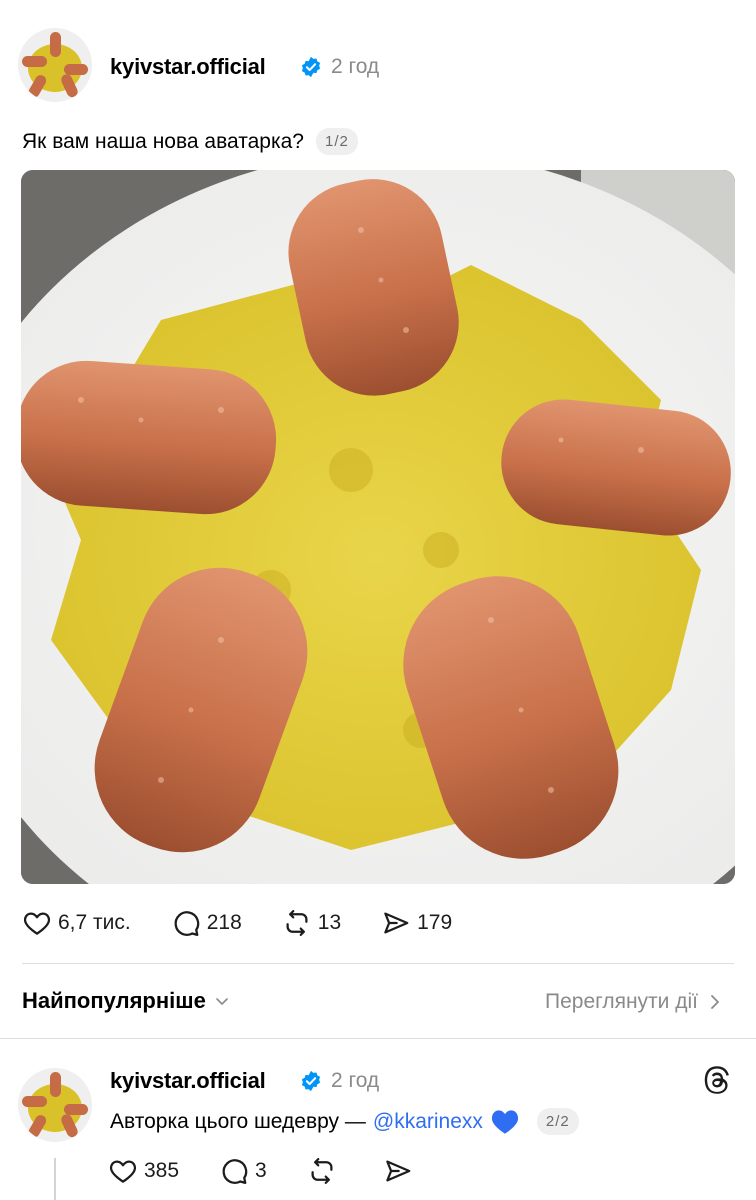  I want to click on sort-dropdown: Найпопулярніше, so click(126, 1001).